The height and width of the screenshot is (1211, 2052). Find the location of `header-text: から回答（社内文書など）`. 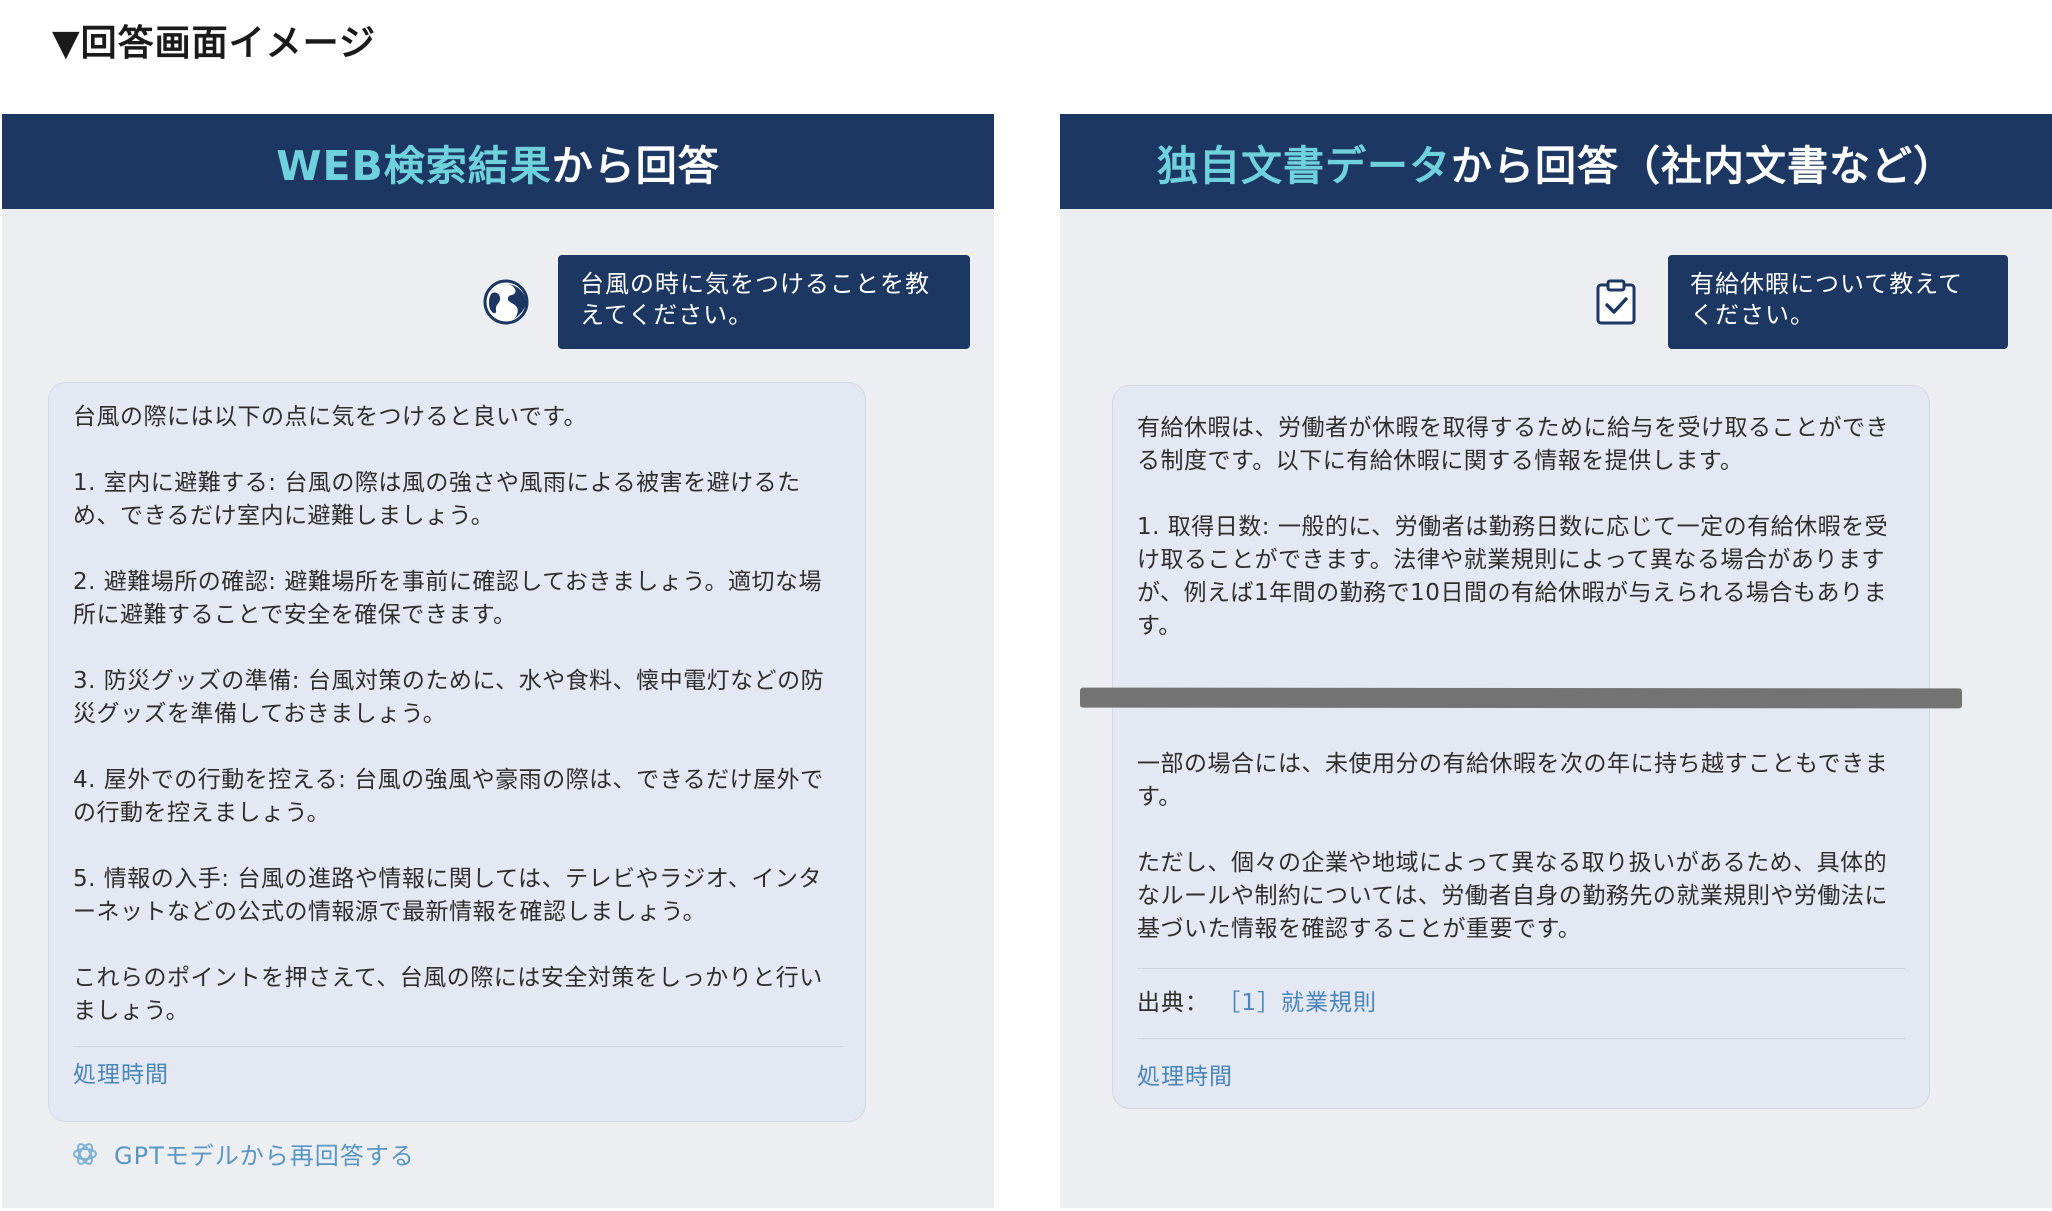

header-text: から回答（社内文書など） is located at coordinates (1703, 165).